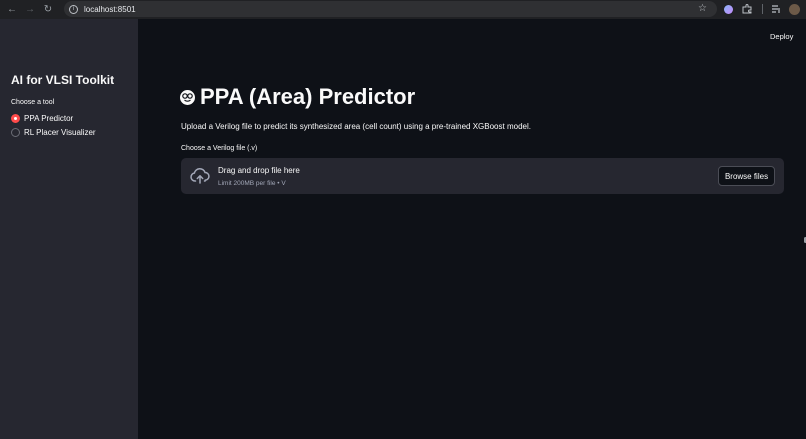  I want to click on nerd-face-icon, so click(187, 97).